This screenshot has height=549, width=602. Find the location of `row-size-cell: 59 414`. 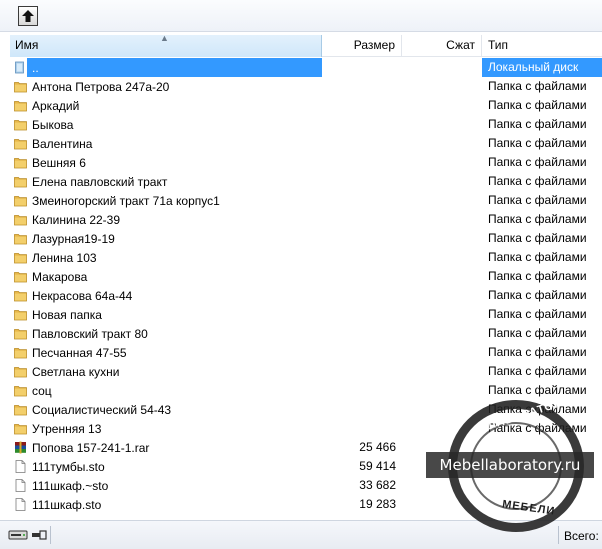

row-size-cell: 59 414 is located at coordinates (377, 466).